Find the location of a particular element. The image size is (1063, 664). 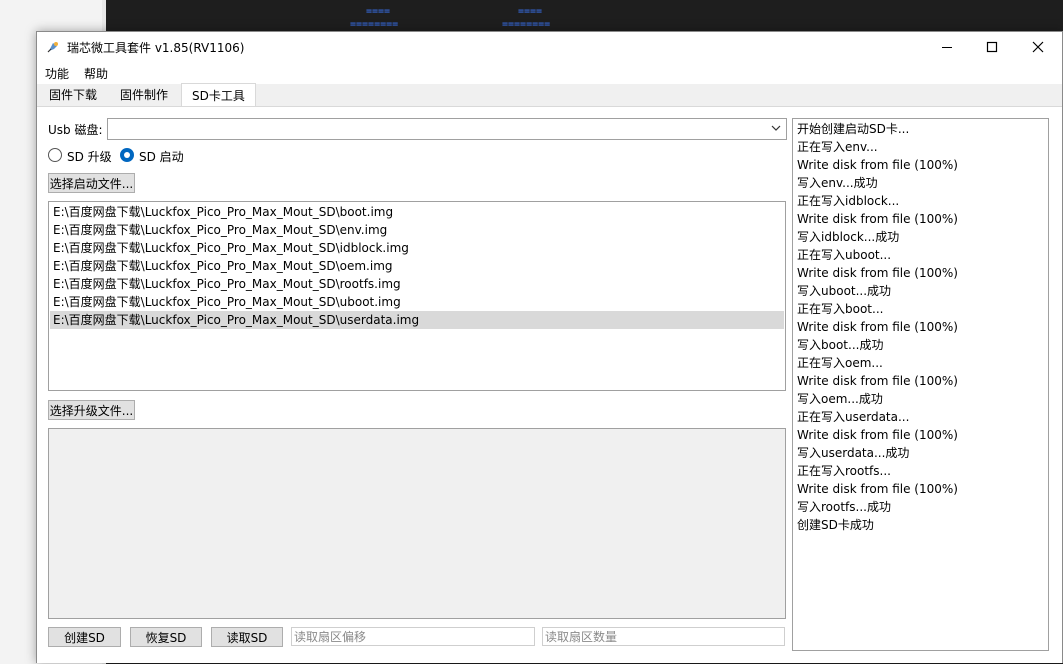

log-line: 创建SD卡成功 is located at coordinates (835, 525).